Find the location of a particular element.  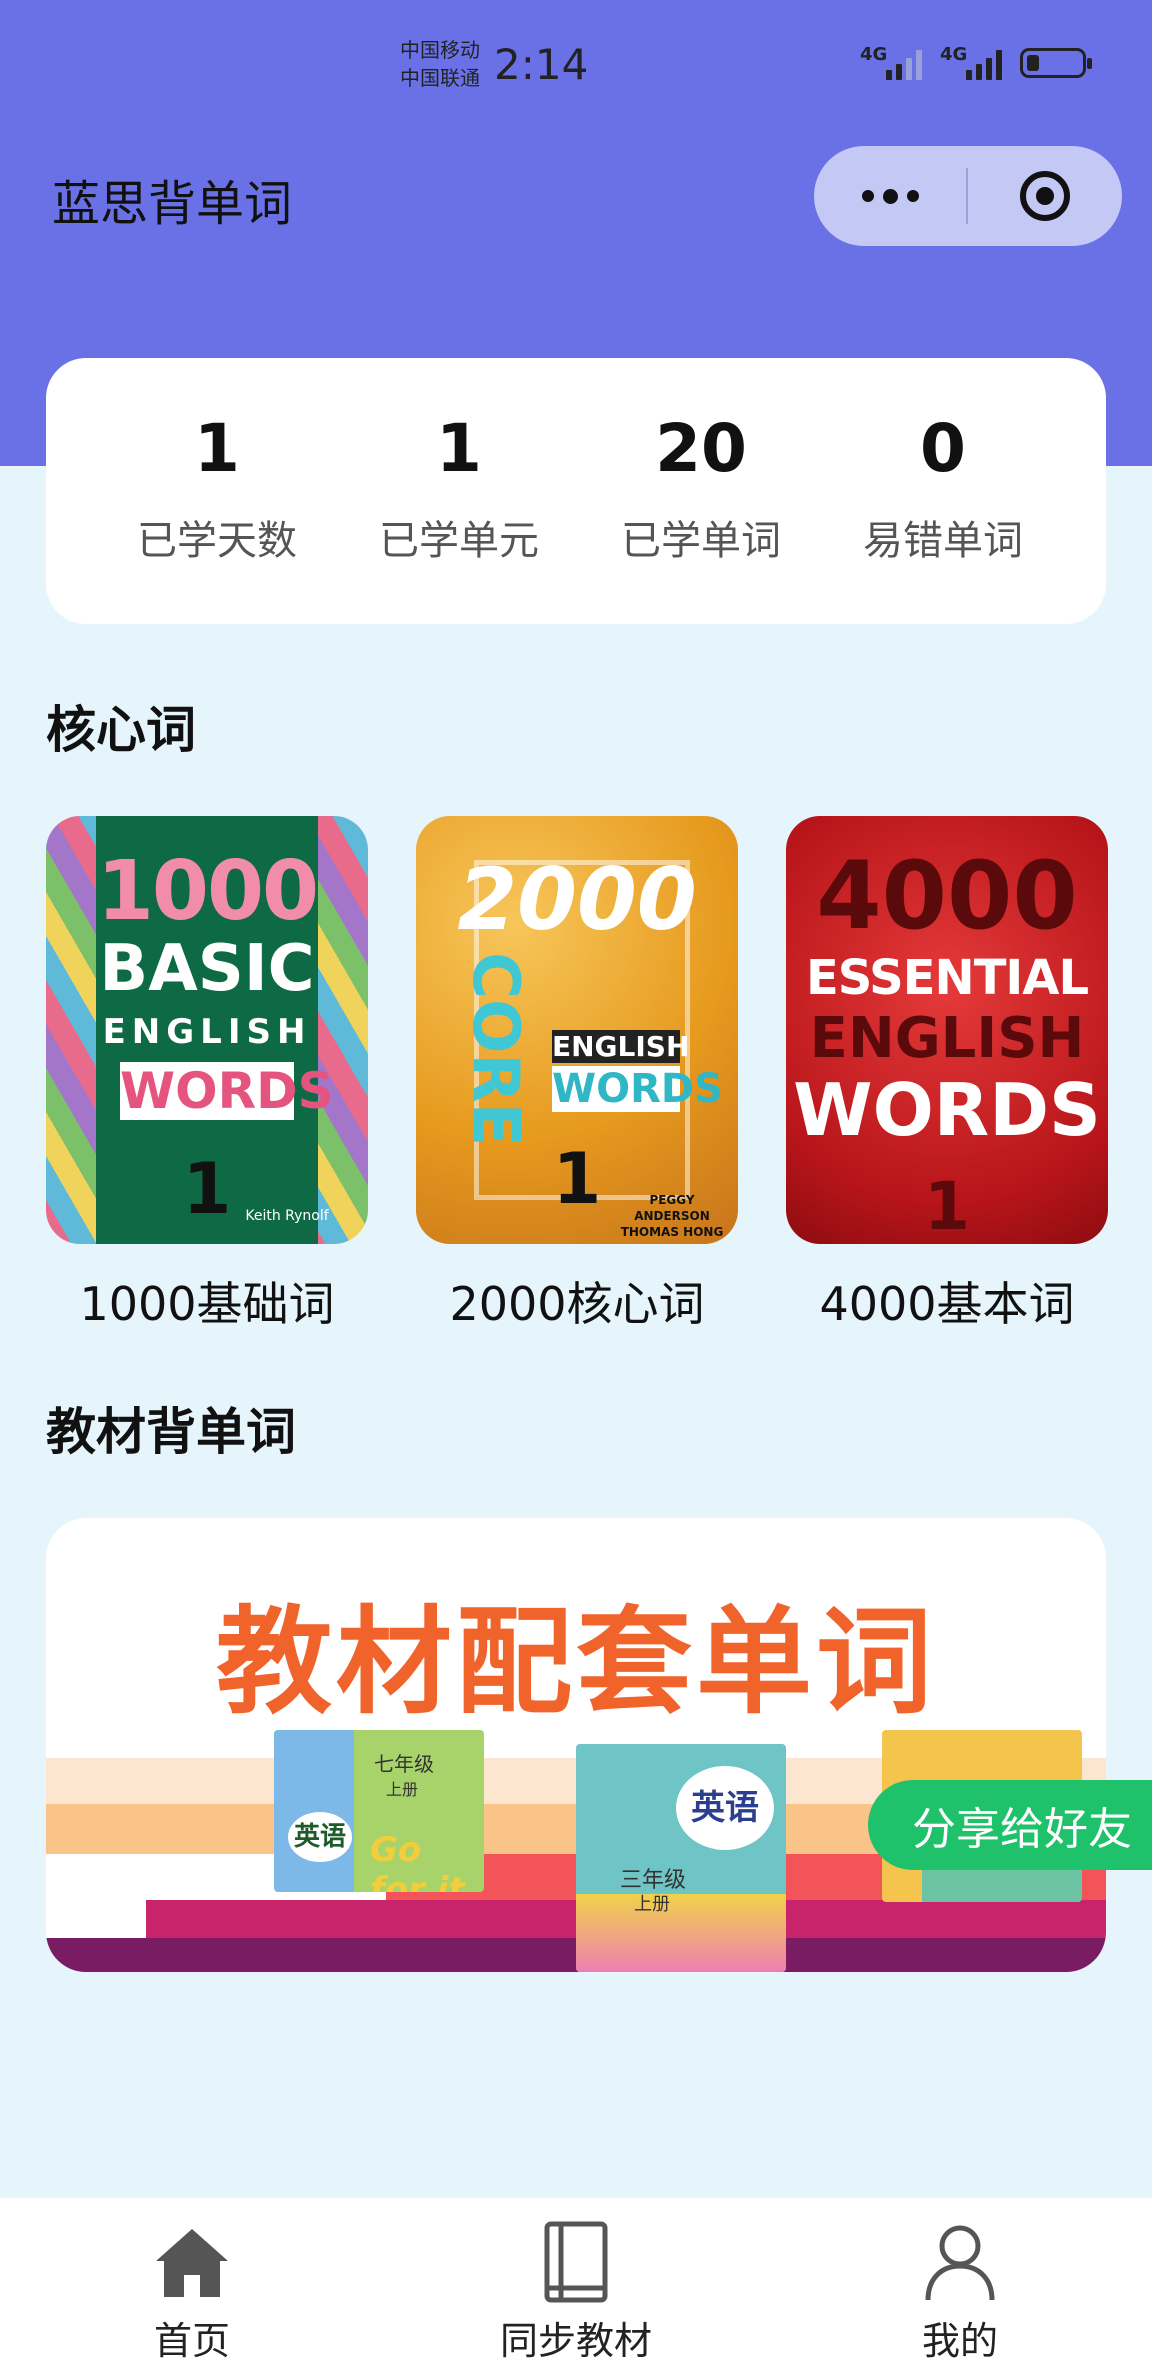

book-cover-1000: 1000 BASIC ENGLISH WORDS 1 Keith Rynolf is located at coordinates (207, 1030).